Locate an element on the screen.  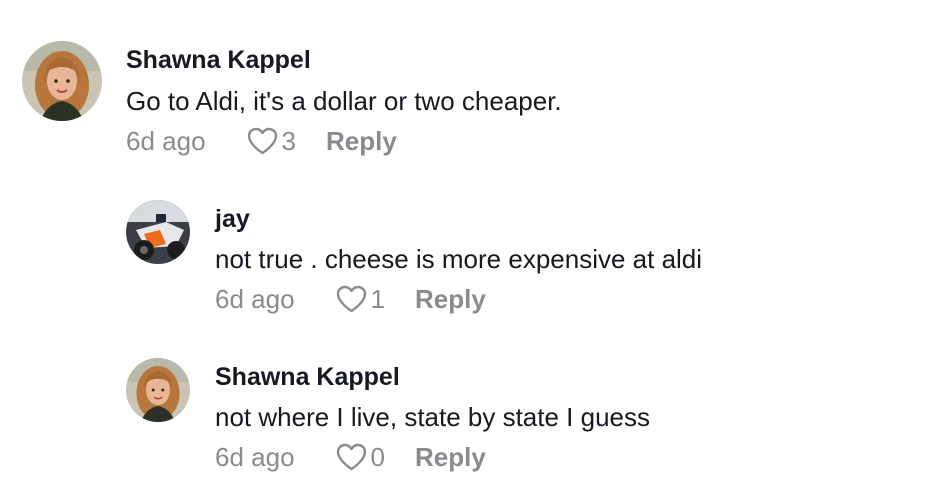
comment-meta: 6d ago 3 Reply is located at coordinates (261, 141).